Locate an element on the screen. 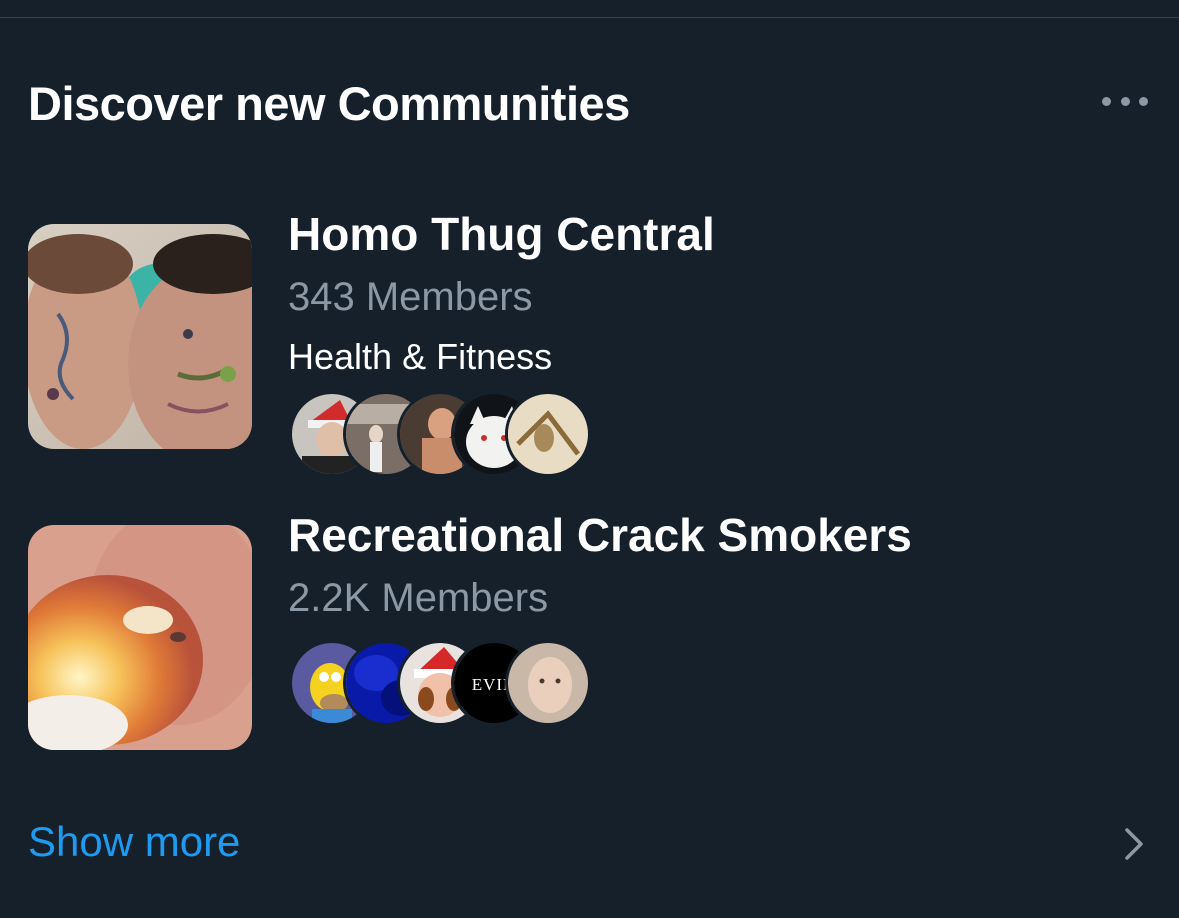 This screenshot has height=918, width=1179. member-count: 343 Members is located at coordinates (410, 297).